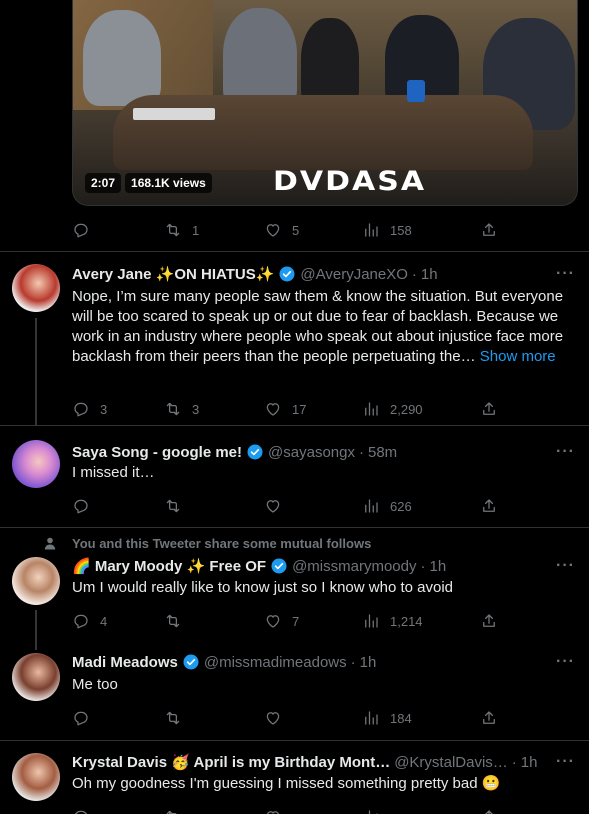 The width and height of the screenshot is (589, 814). I want to click on views-count: 2,290, so click(406, 409).